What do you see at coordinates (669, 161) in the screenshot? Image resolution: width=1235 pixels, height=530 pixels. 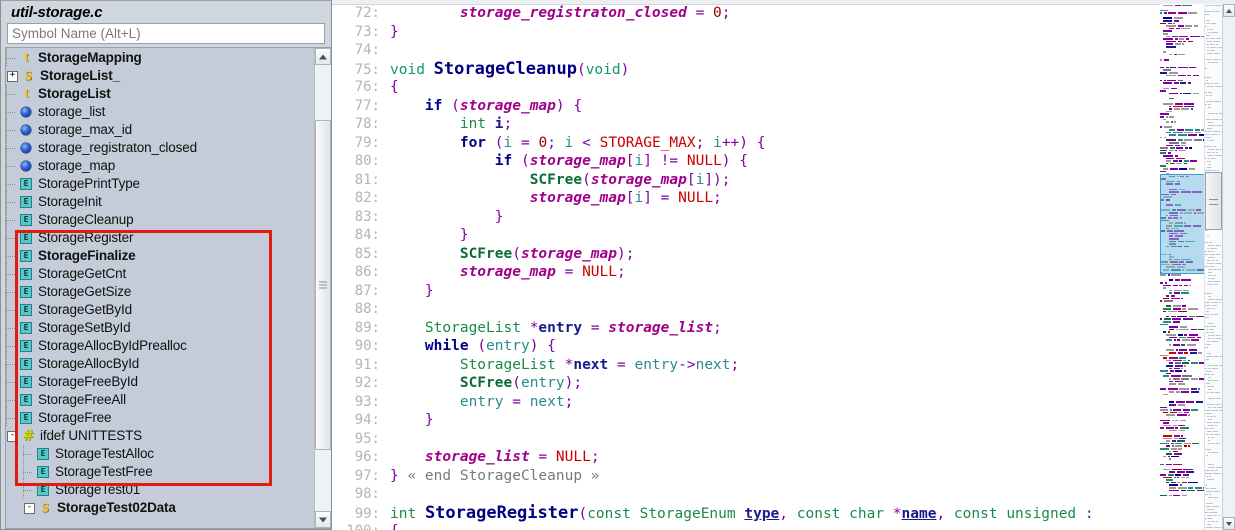 I see `code-token: !=` at bounding box center [669, 161].